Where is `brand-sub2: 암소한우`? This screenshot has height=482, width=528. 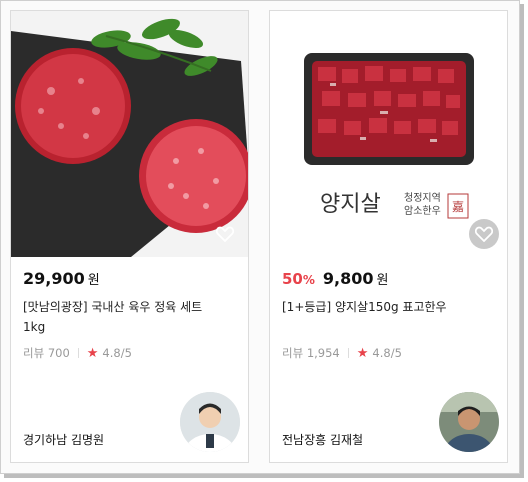 brand-sub2: 암소한우 is located at coordinates (422, 211).